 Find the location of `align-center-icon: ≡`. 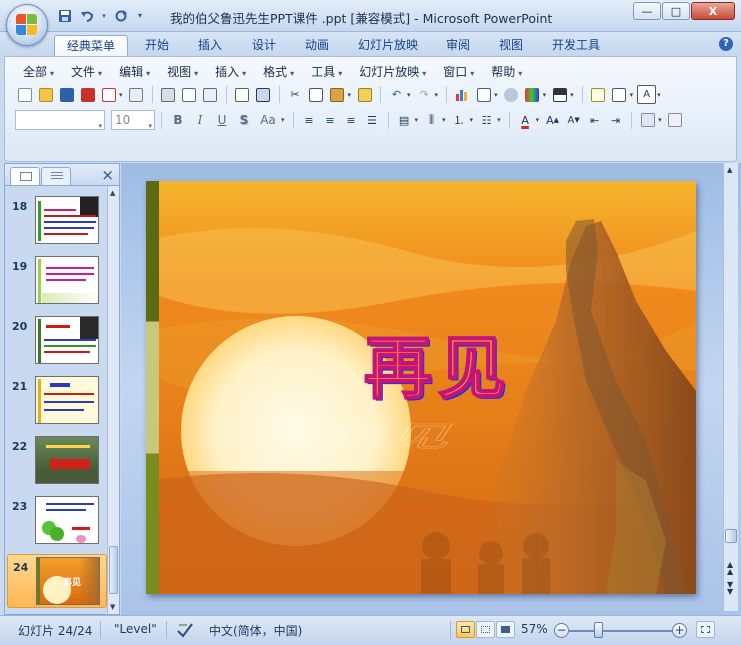

align-center-icon: ≡ is located at coordinates (330, 120).